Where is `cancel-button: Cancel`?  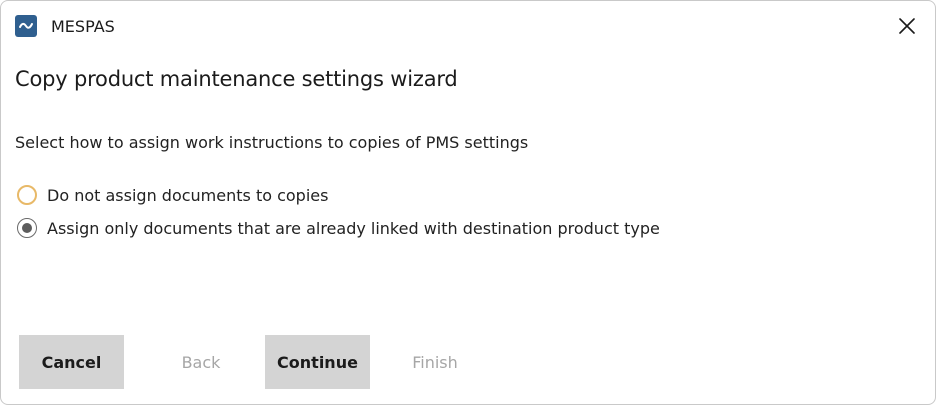
cancel-button: Cancel is located at coordinates (71, 362).